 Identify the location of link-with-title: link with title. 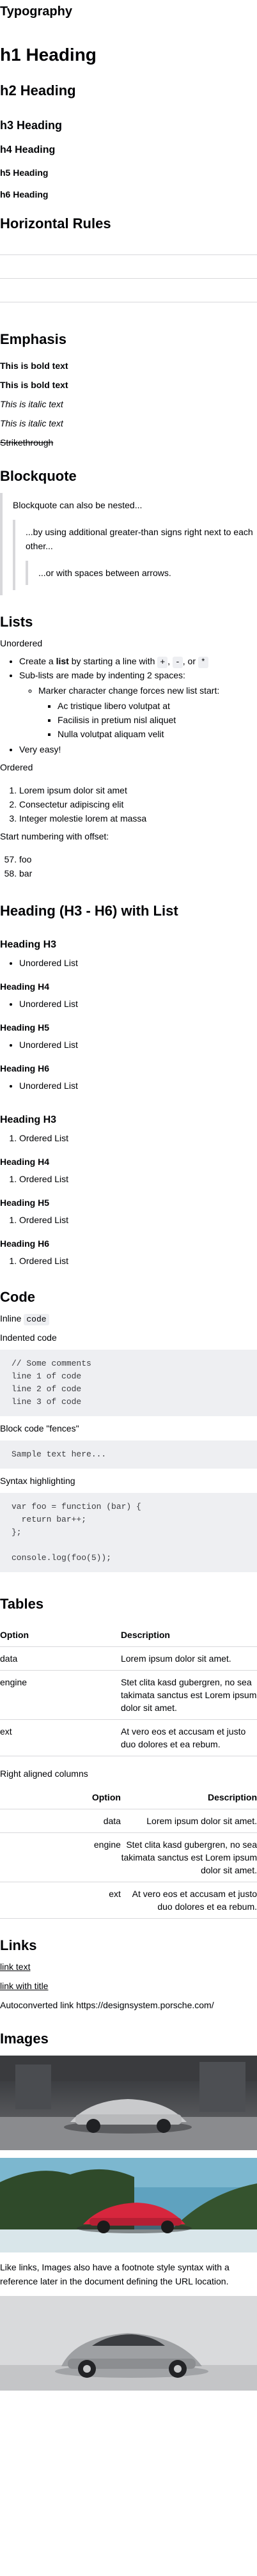
(24, 1986).